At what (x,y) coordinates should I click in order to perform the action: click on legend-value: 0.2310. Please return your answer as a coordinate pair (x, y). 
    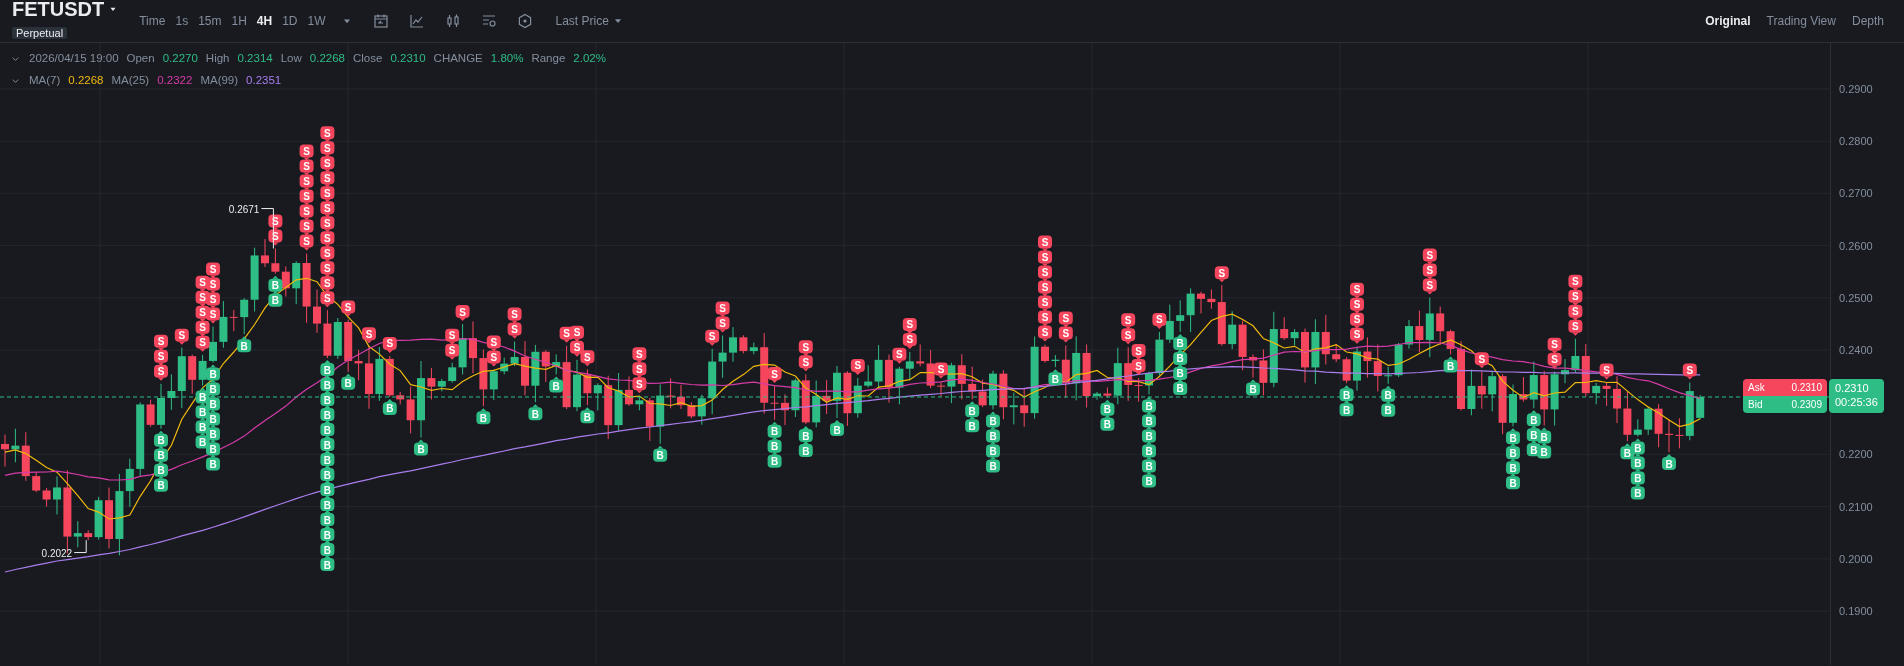
    Looking at the image, I should click on (408, 59).